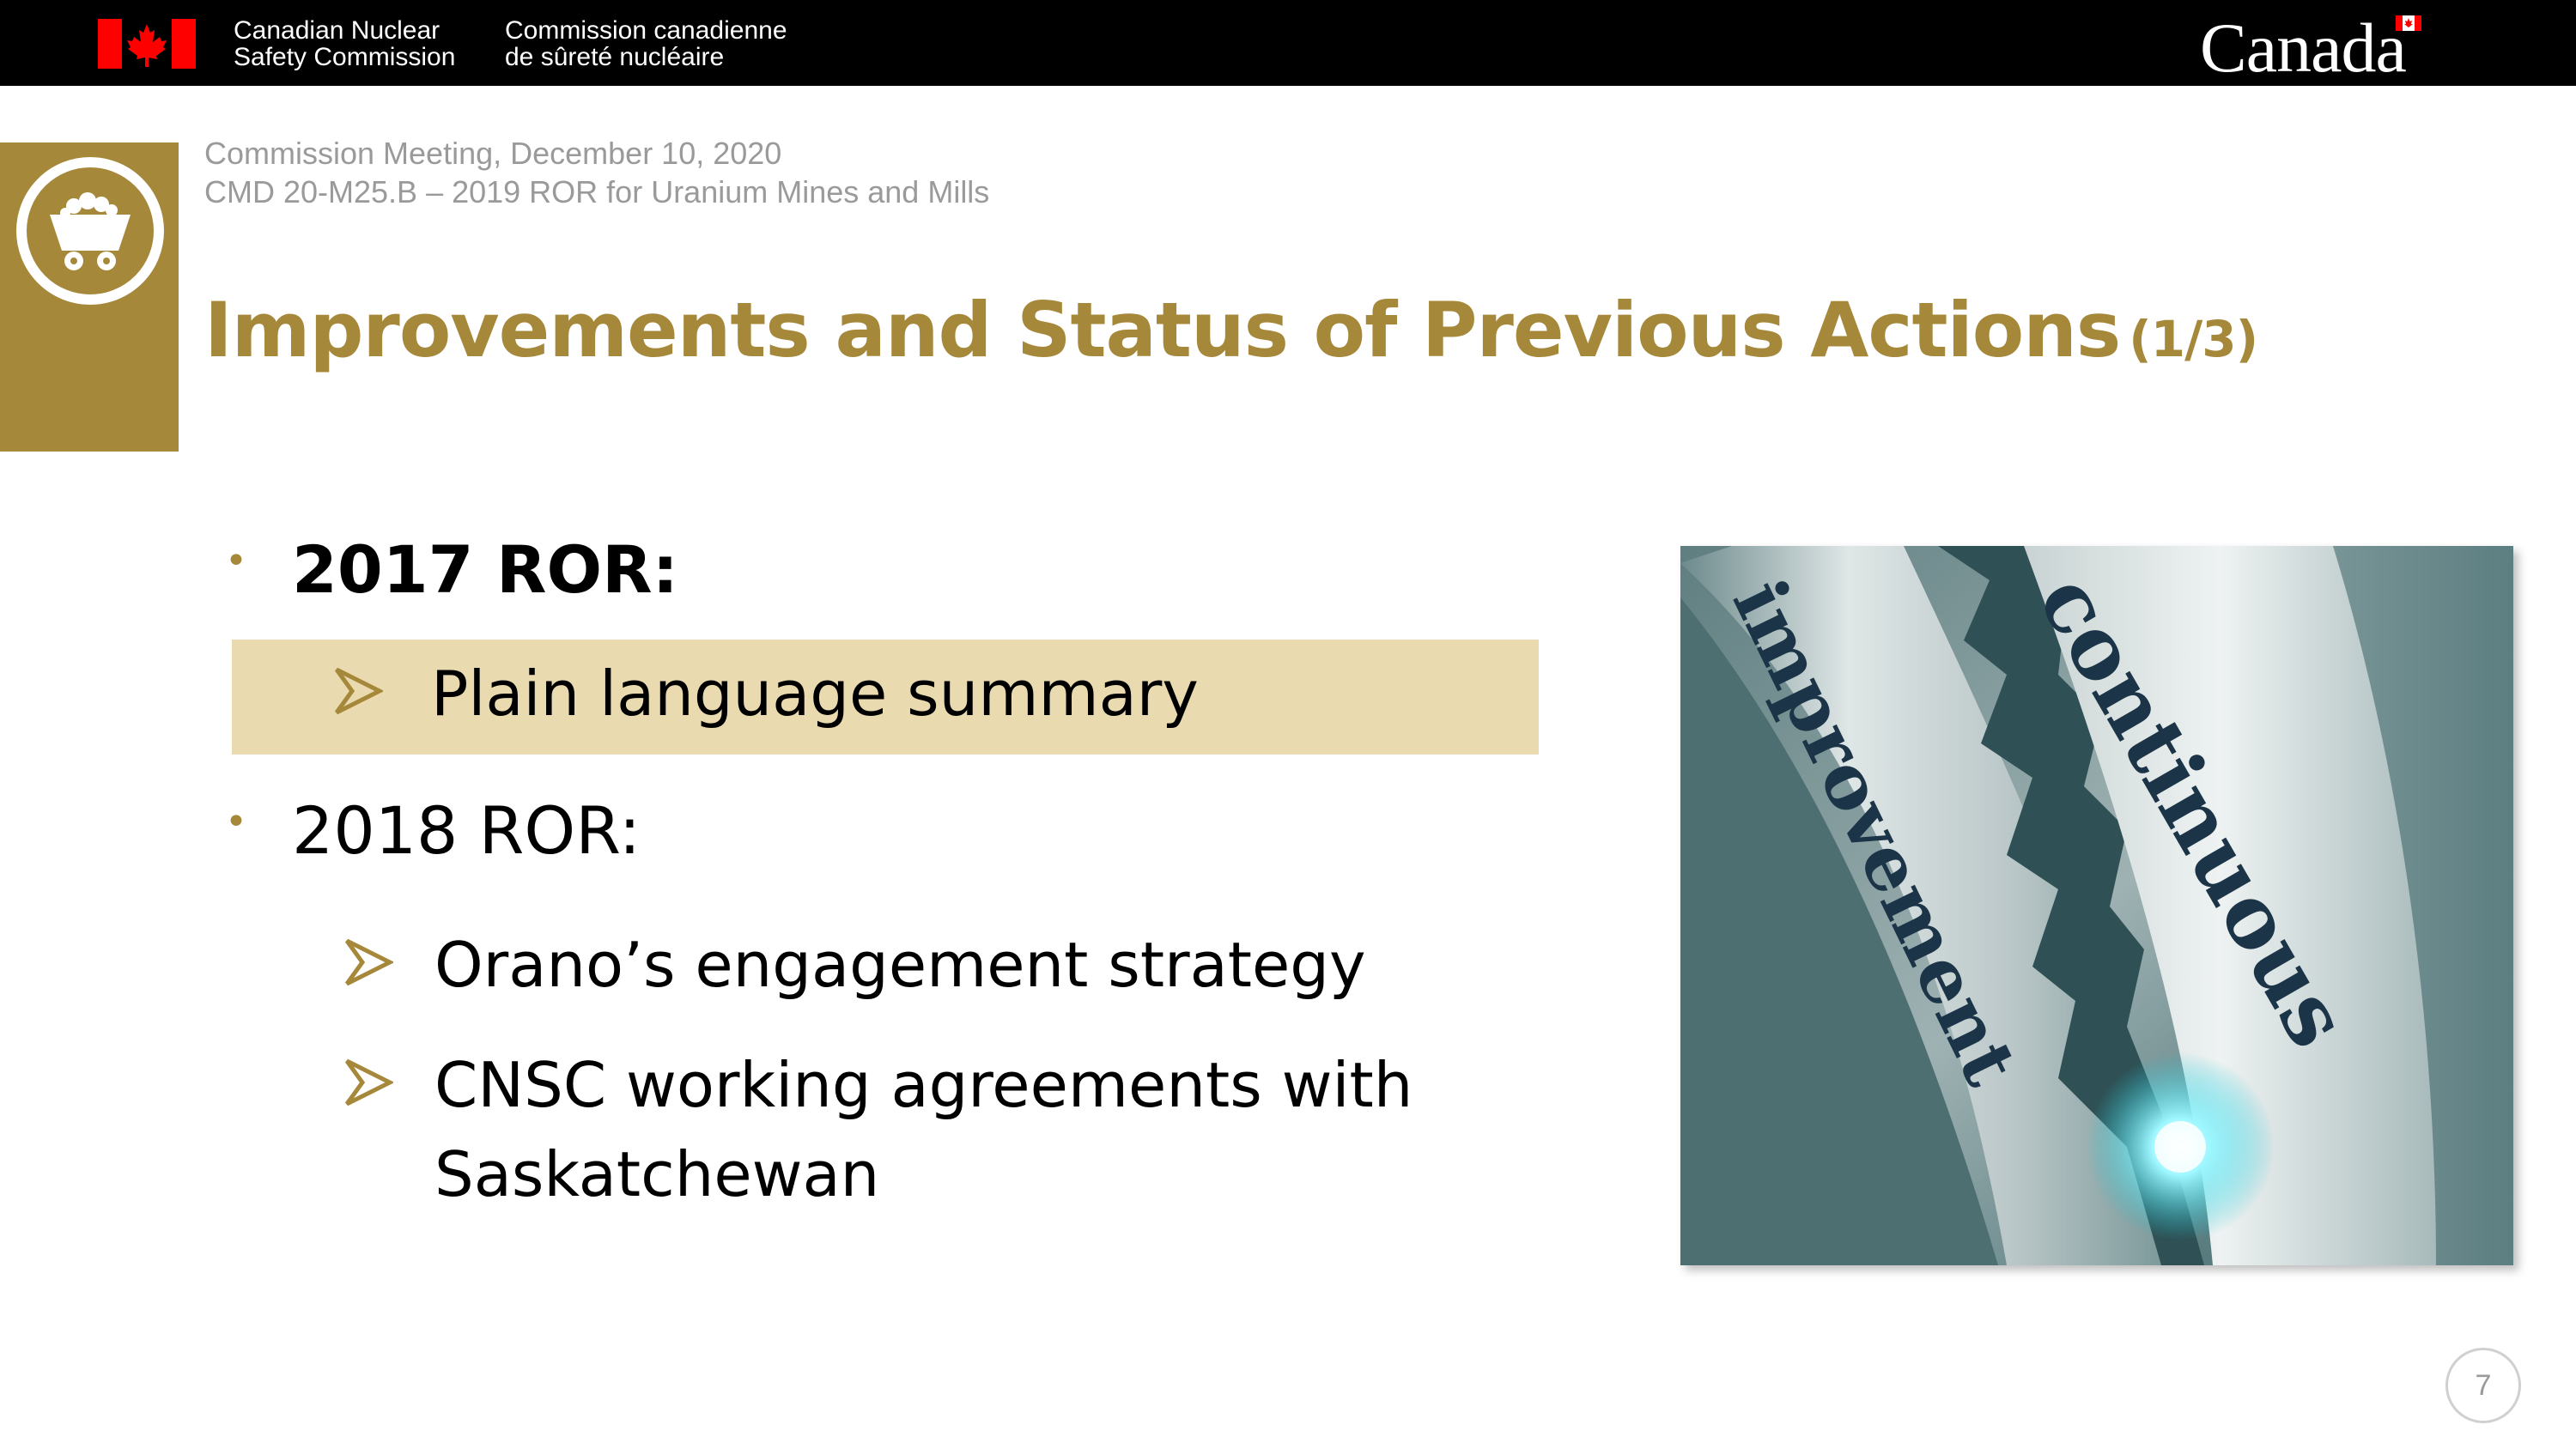  I want to click on bullet-2018-ror: 2018 ROR:, so click(466, 830).